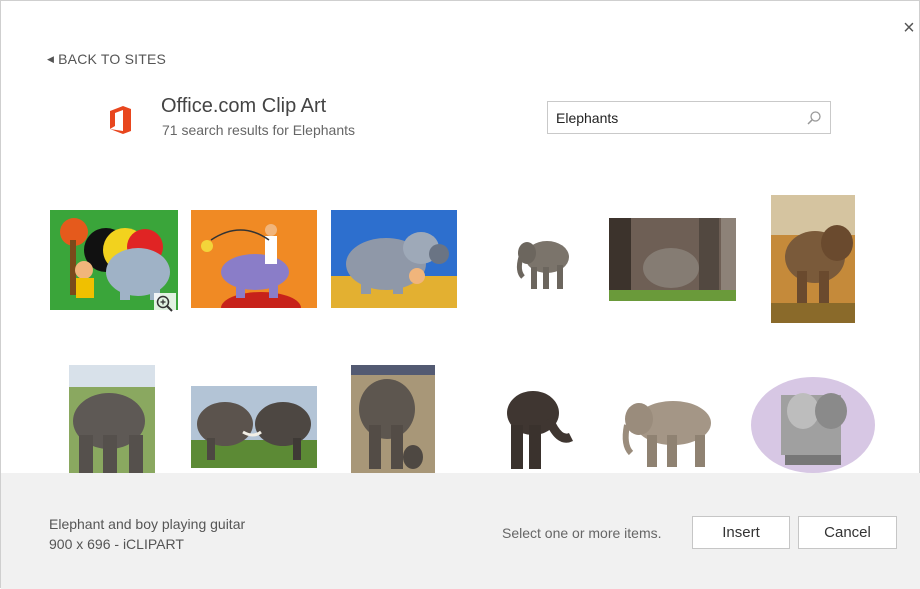 This screenshot has height=589, width=920. Describe the element at coordinates (244, 106) in the screenshot. I see `service-title: Office.com Clip Art` at that location.